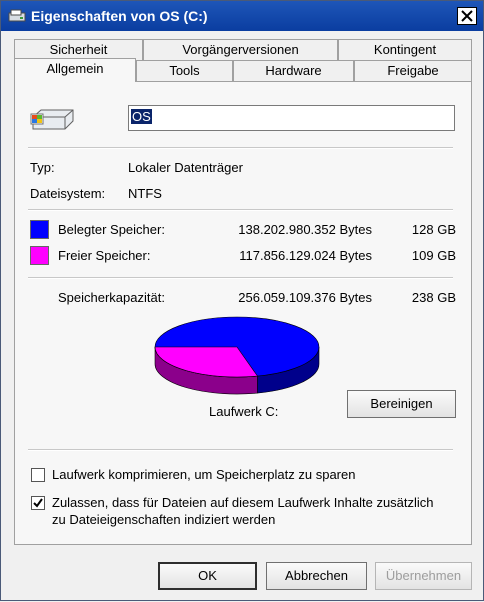 The width and height of the screenshot is (484, 602). Describe the element at coordinates (237, 355) in the screenshot. I see `disk-usage-pie` at that location.